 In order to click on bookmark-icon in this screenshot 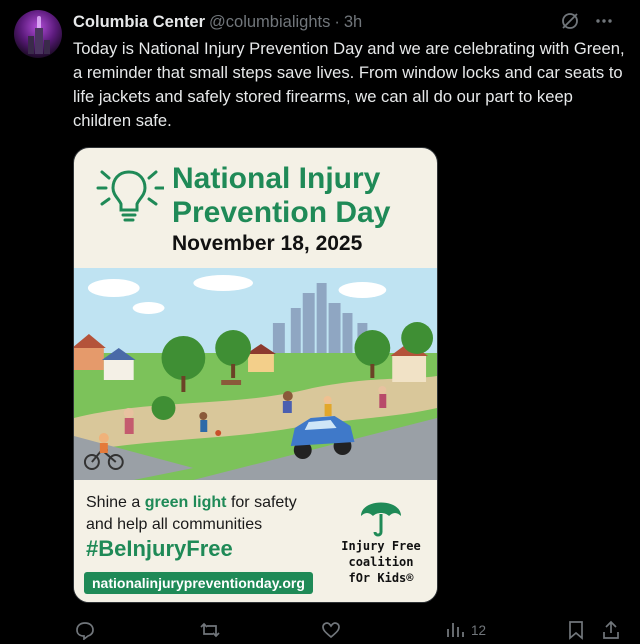, I will do `click(576, 630)`.